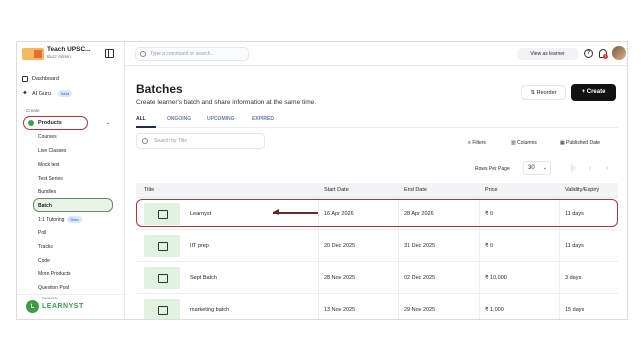  I want to click on create-button: + Create, so click(593, 92).